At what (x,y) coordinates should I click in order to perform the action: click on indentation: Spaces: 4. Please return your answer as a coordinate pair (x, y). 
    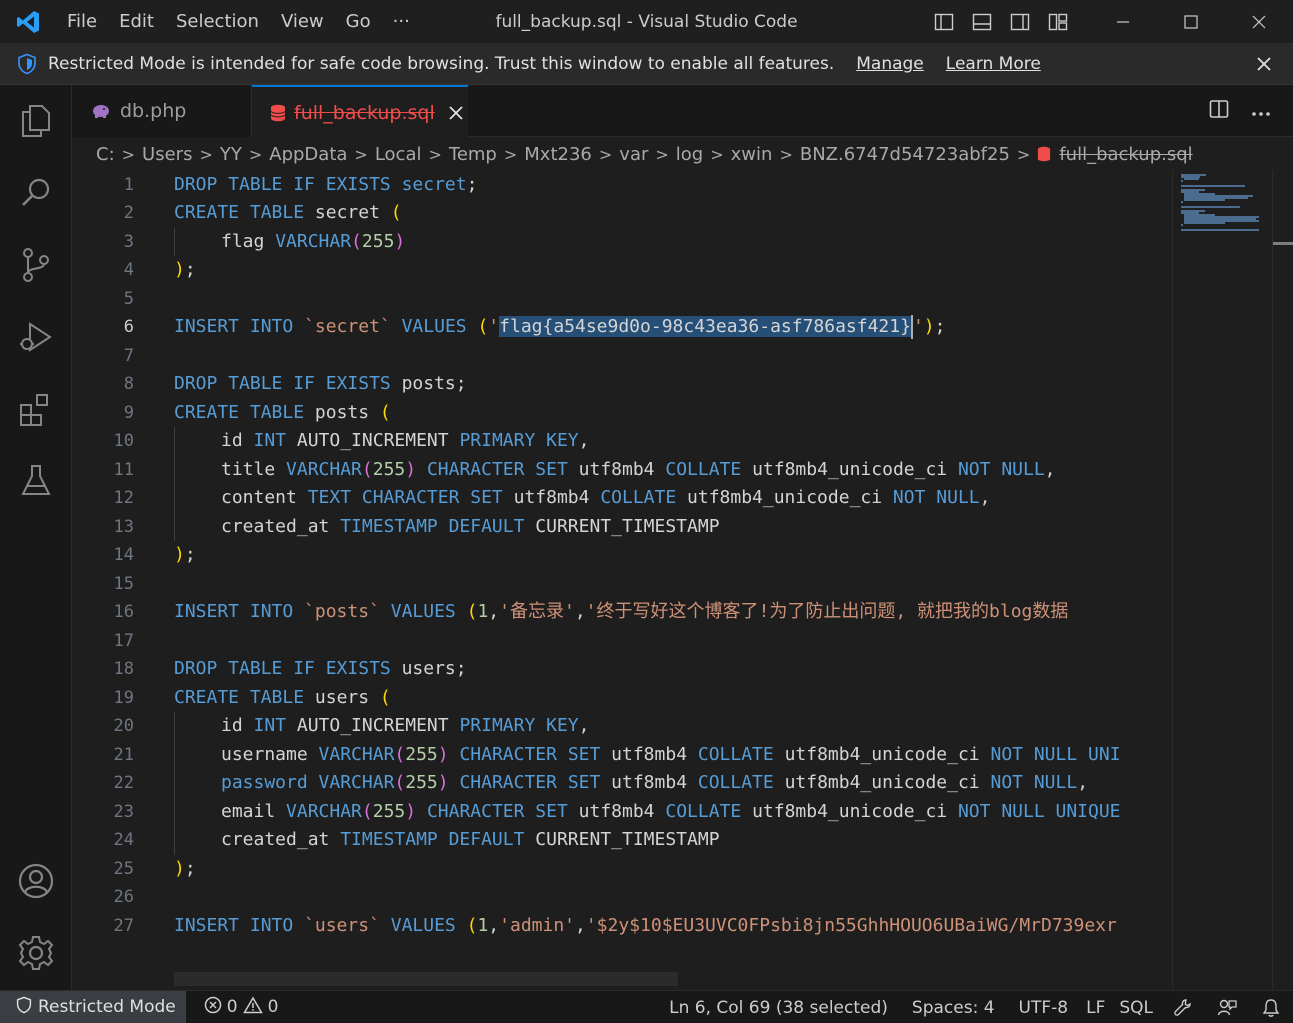
    Looking at the image, I should click on (953, 1008).